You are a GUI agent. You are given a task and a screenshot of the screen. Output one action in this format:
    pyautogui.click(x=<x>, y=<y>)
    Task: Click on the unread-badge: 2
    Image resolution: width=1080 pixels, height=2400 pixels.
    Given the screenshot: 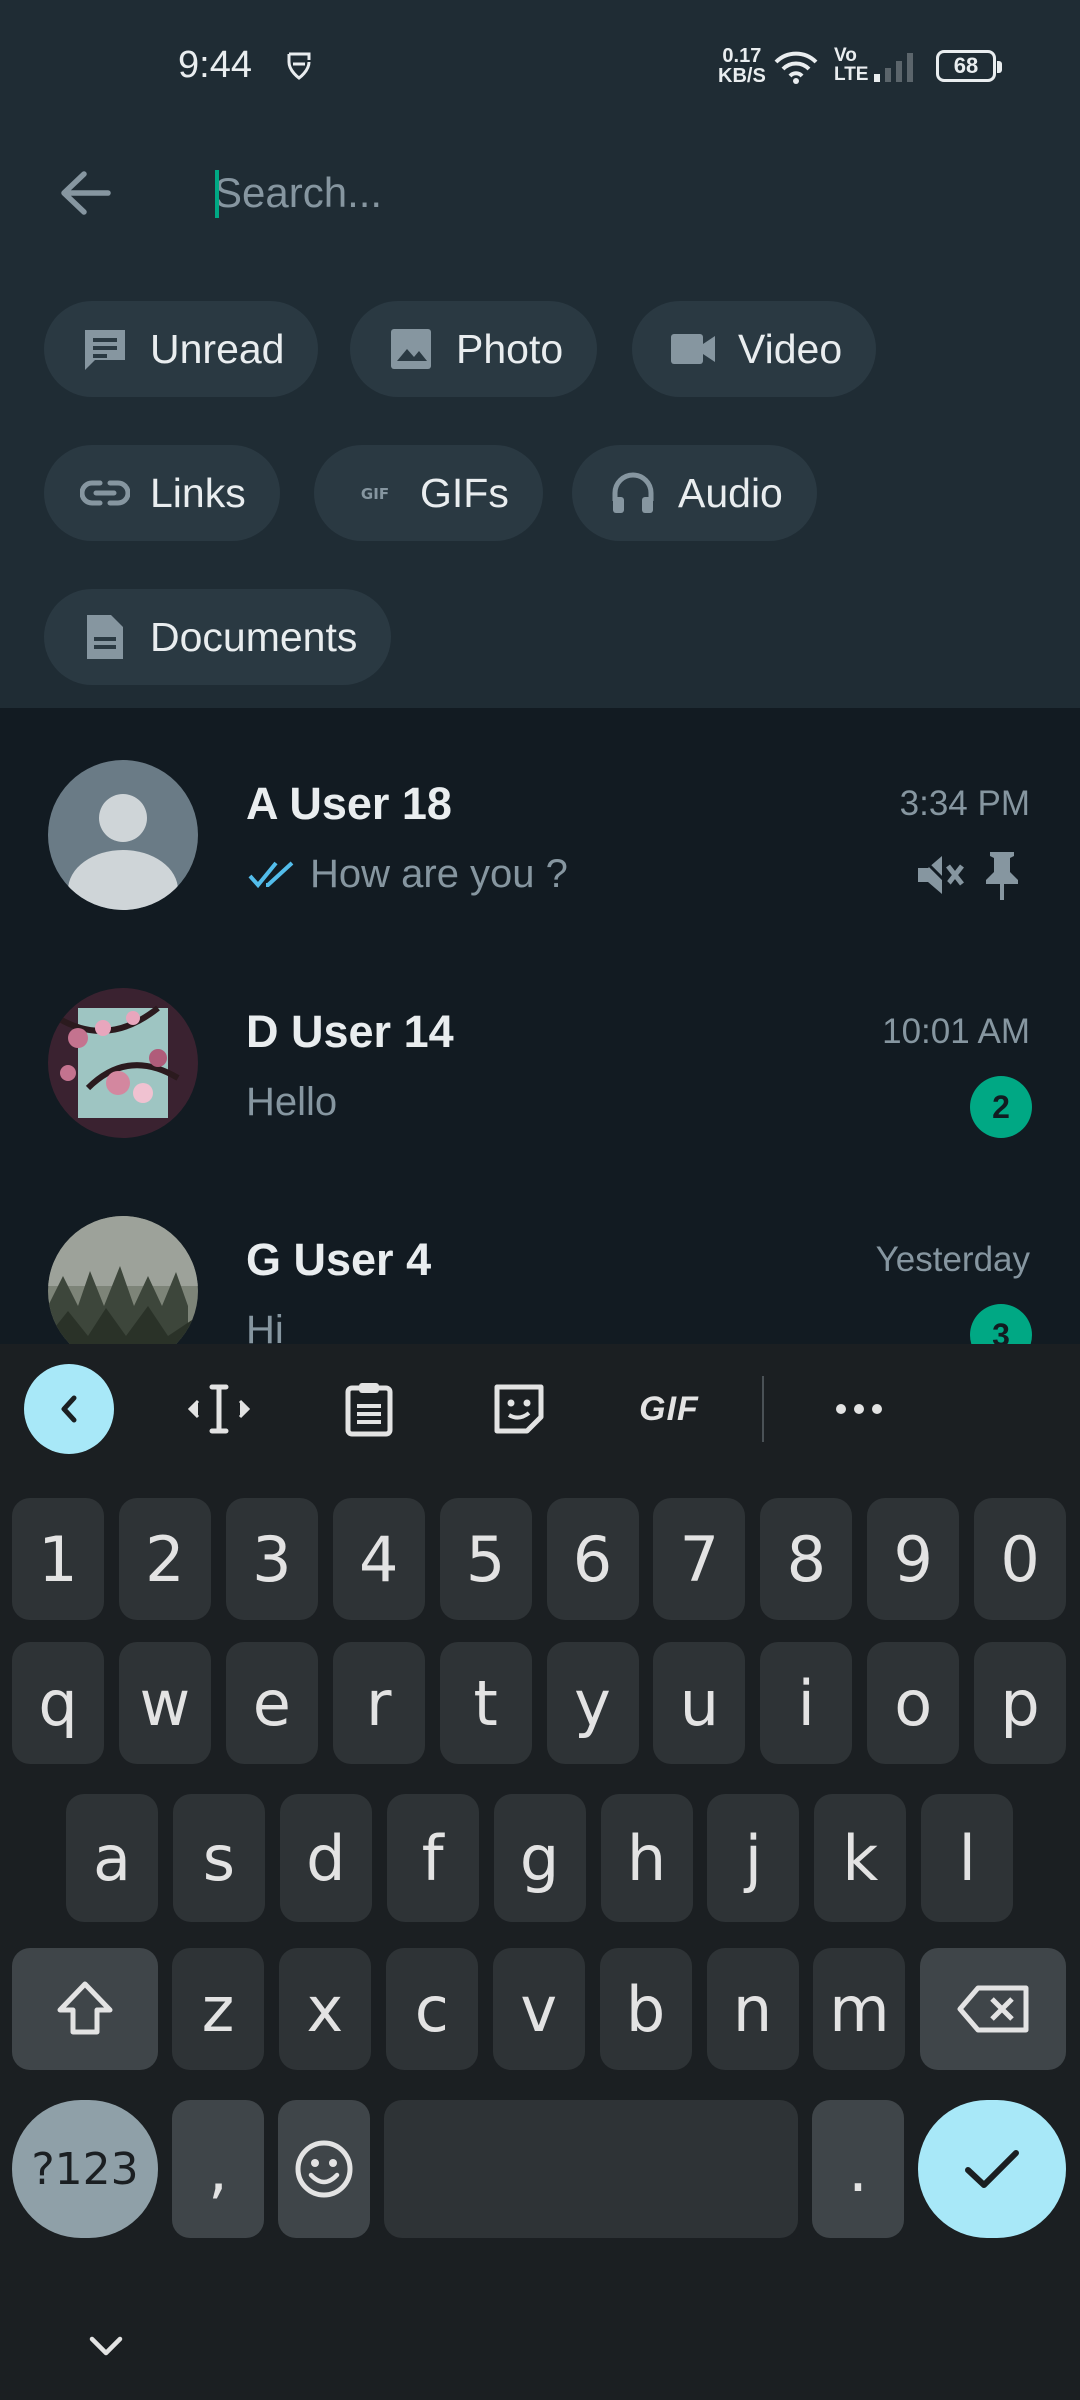 What is the action you would take?
    pyautogui.click(x=1001, y=1107)
    